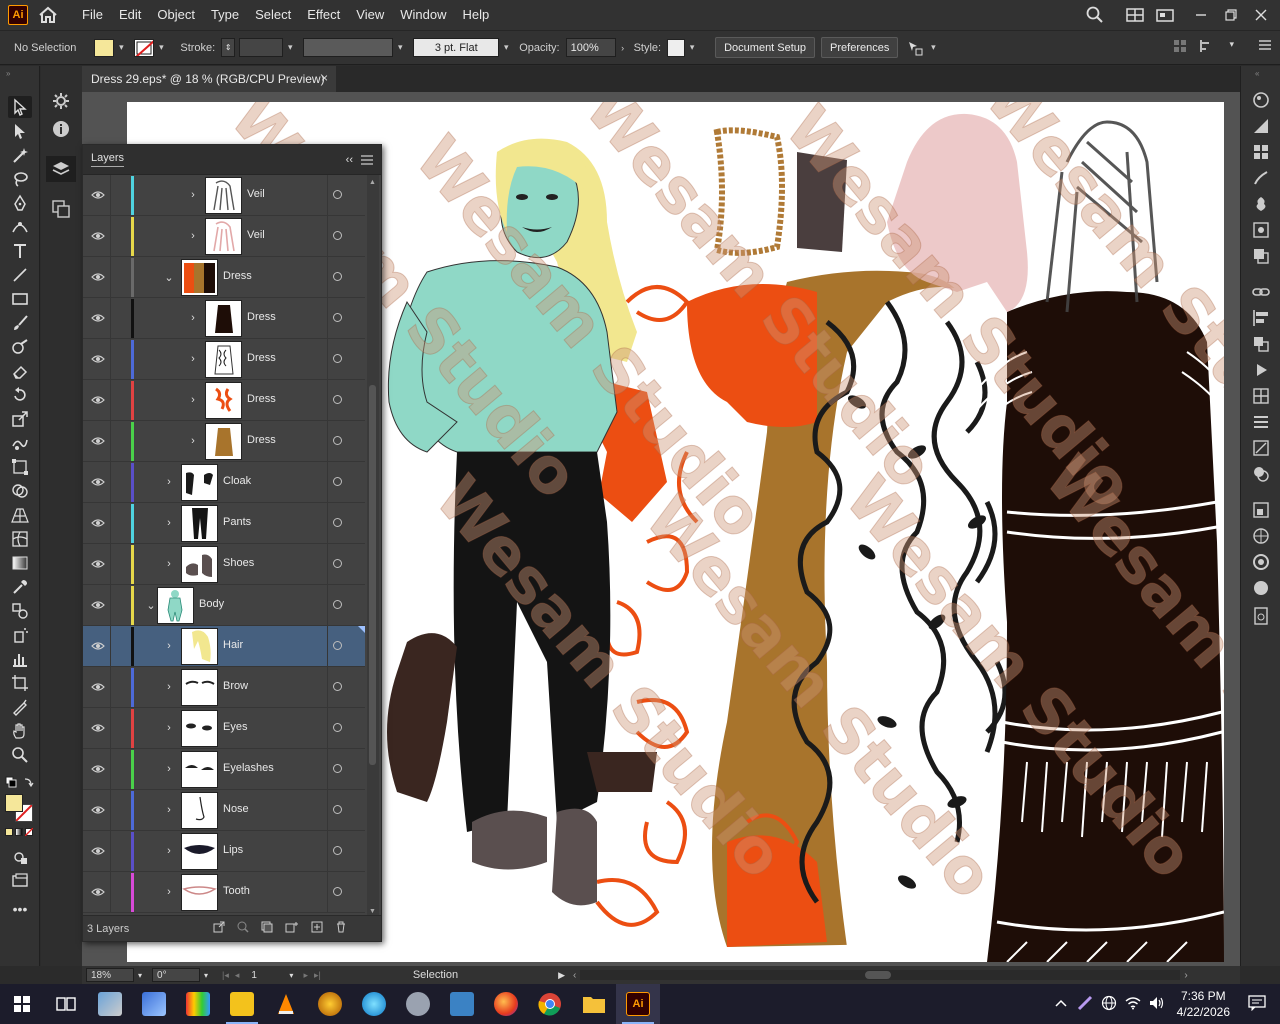 Image resolution: width=1280 pixels, height=1024 pixels. I want to click on stroke-weight-field, so click(261, 47).